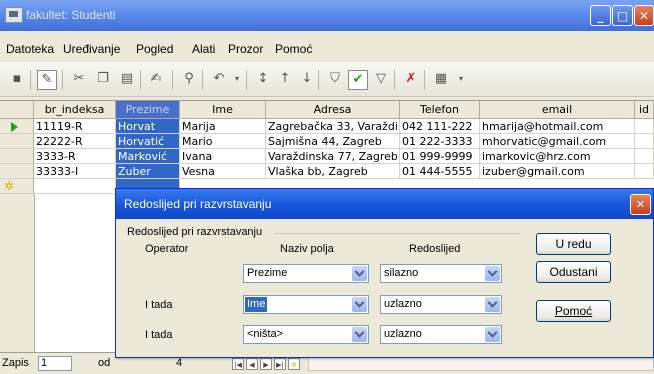 This screenshot has height=374, width=654. Describe the element at coordinates (75, 156) in the screenshot. I see `table-cell: 3333-R` at that location.